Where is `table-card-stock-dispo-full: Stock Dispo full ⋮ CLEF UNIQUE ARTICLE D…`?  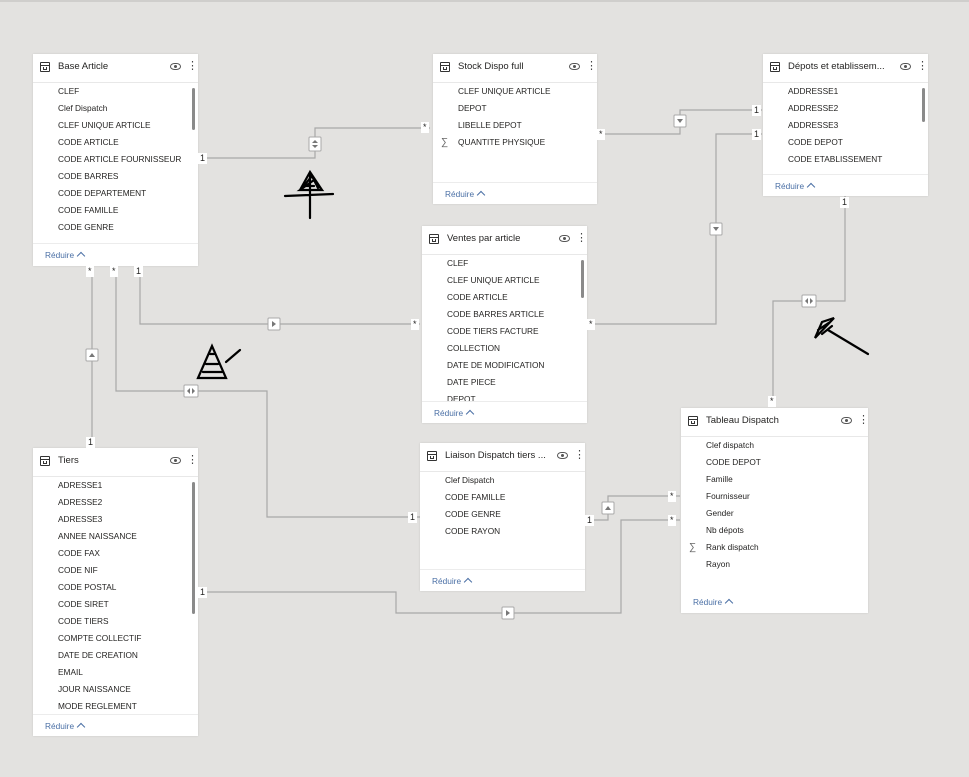 table-card-stock-dispo-full: Stock Dispo full ⋮ CLEF UNIQUE ARTICLE D… is located at coordinates (515, 129).